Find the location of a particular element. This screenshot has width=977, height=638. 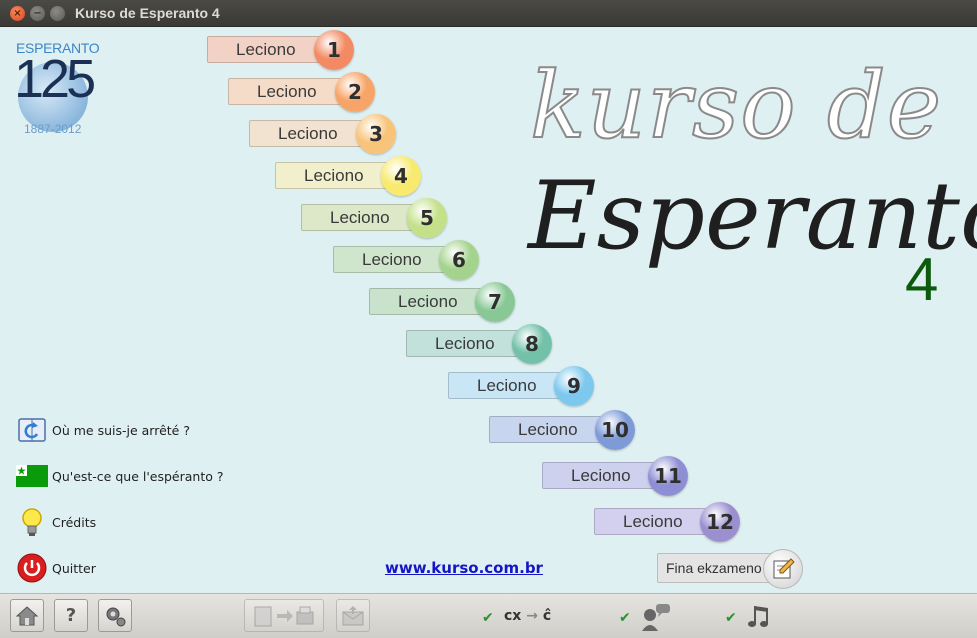

final-exam-label: Fina ekzameno is located at coordinates (714, 568).